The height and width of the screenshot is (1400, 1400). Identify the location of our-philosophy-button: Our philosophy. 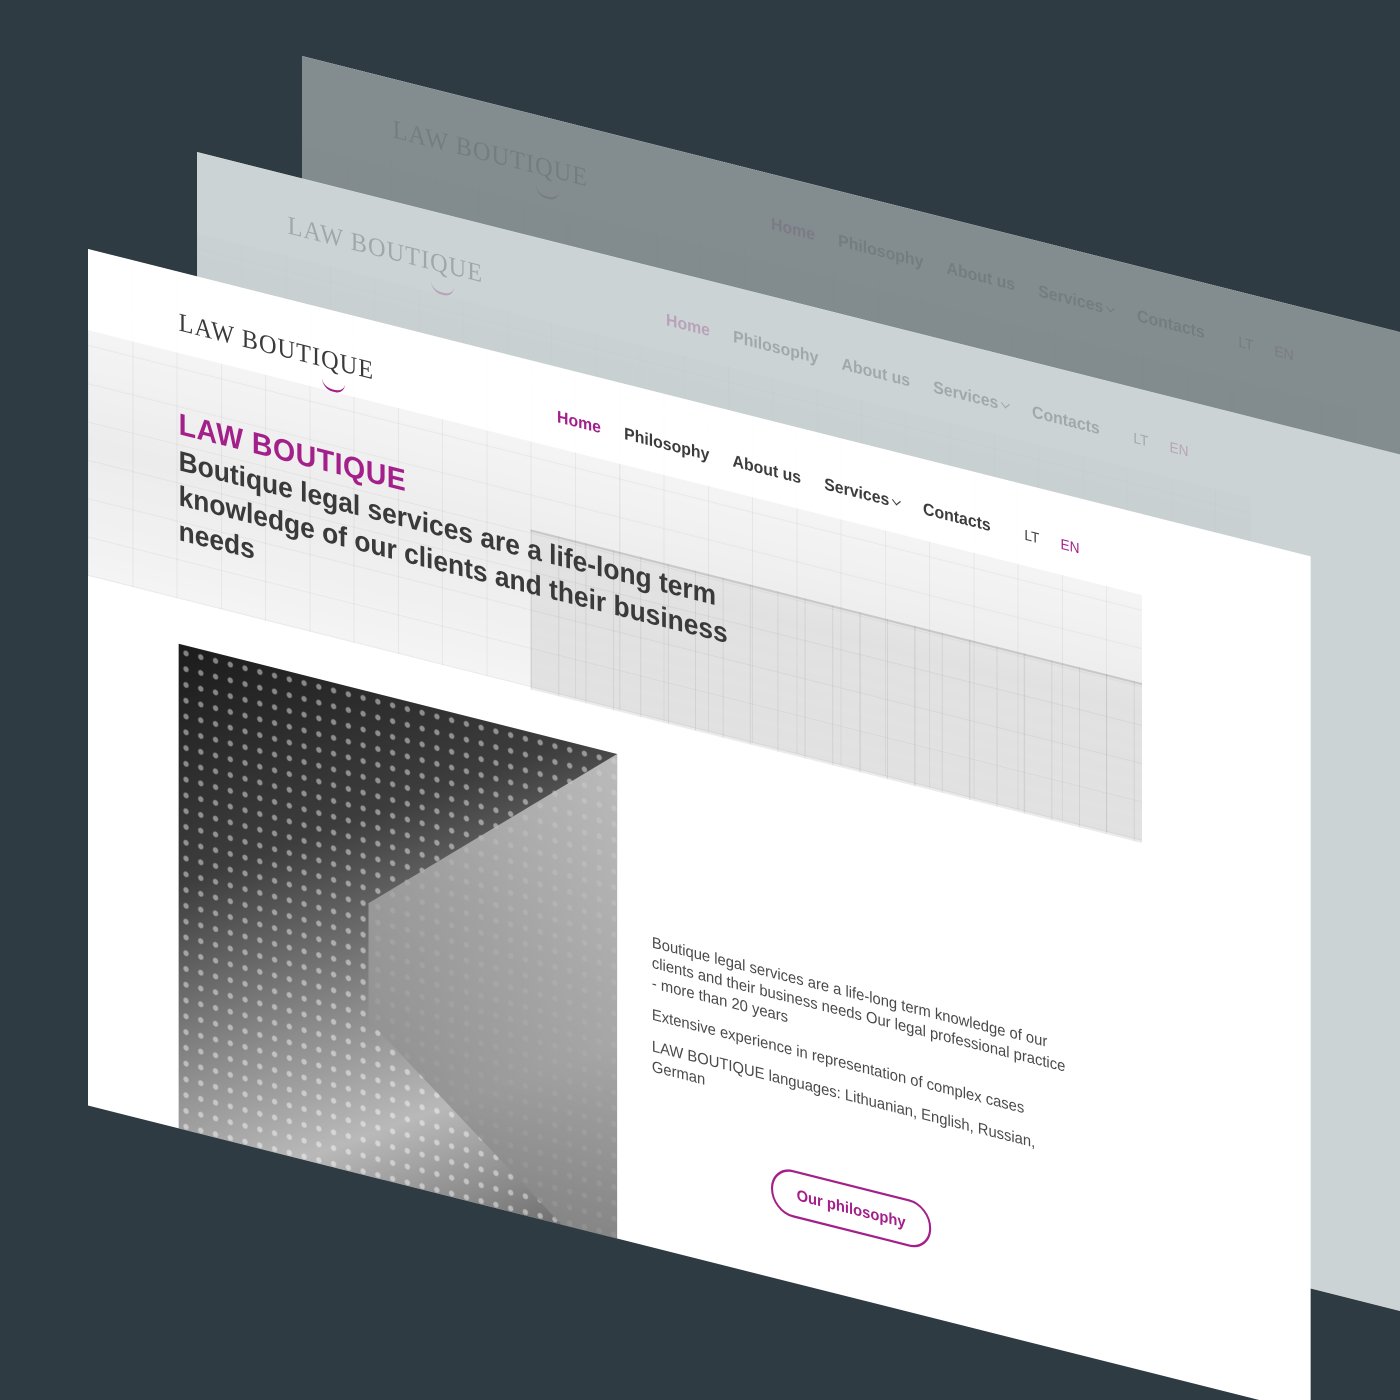
(851, 1208).